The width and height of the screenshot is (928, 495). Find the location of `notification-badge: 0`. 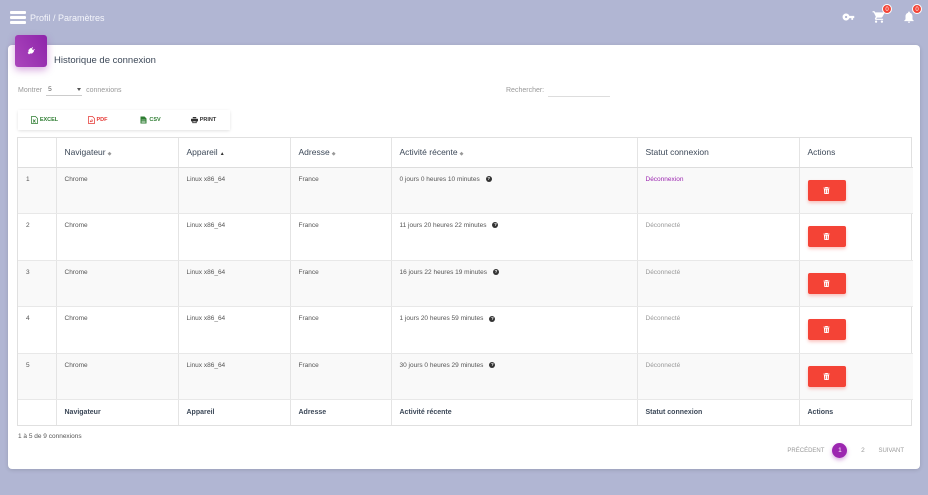

notification-badge: 0 is located at coordinates (917, 9).